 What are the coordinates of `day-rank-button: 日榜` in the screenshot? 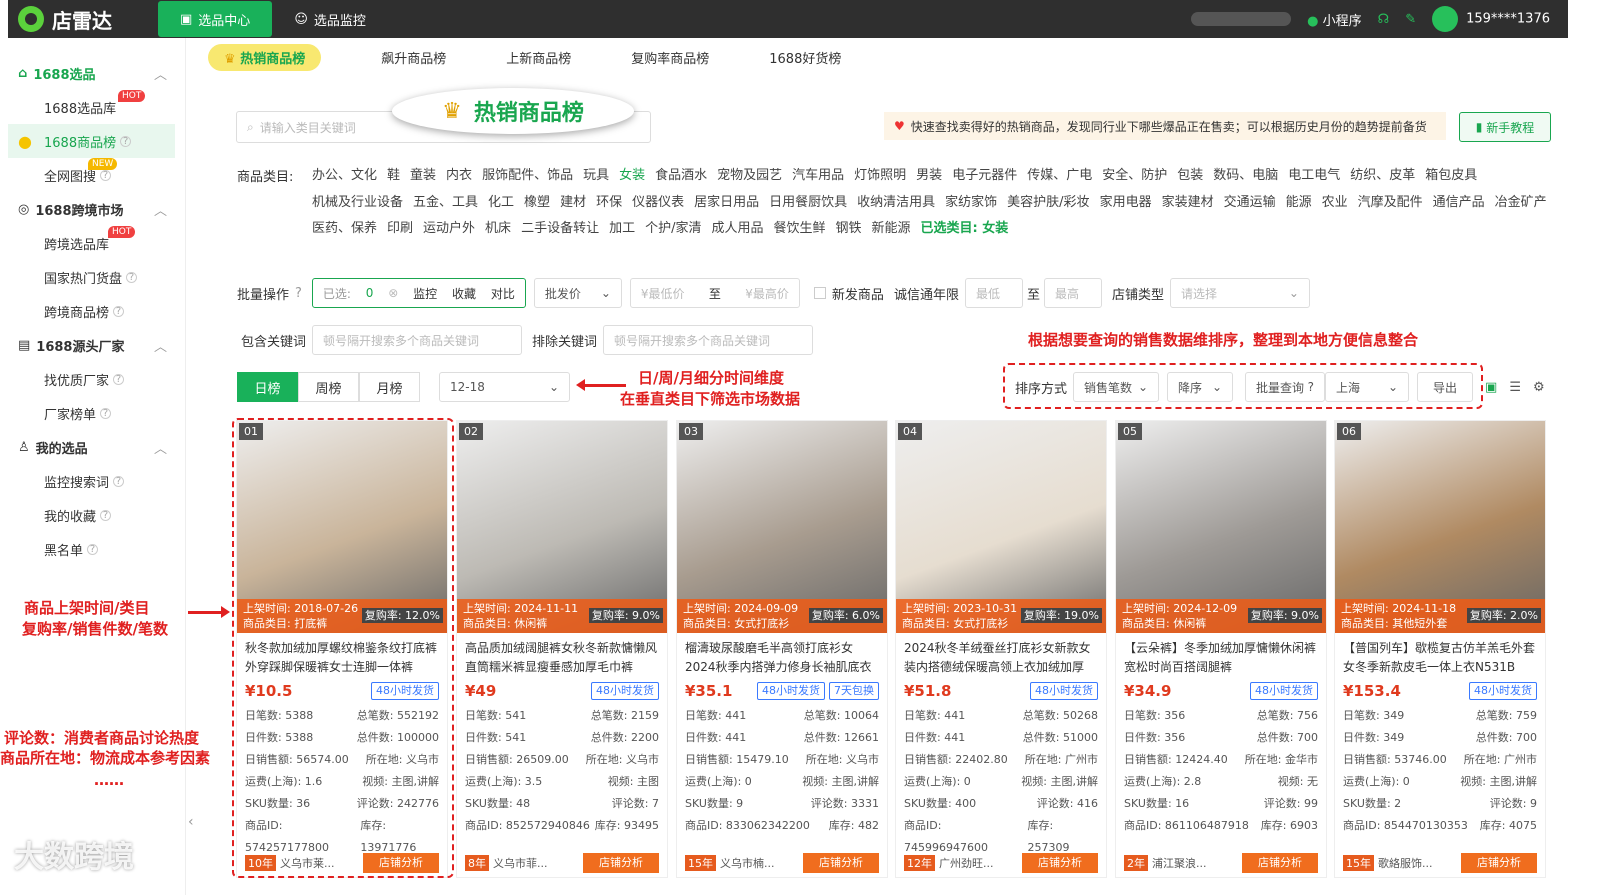 It's located at (267, 387).